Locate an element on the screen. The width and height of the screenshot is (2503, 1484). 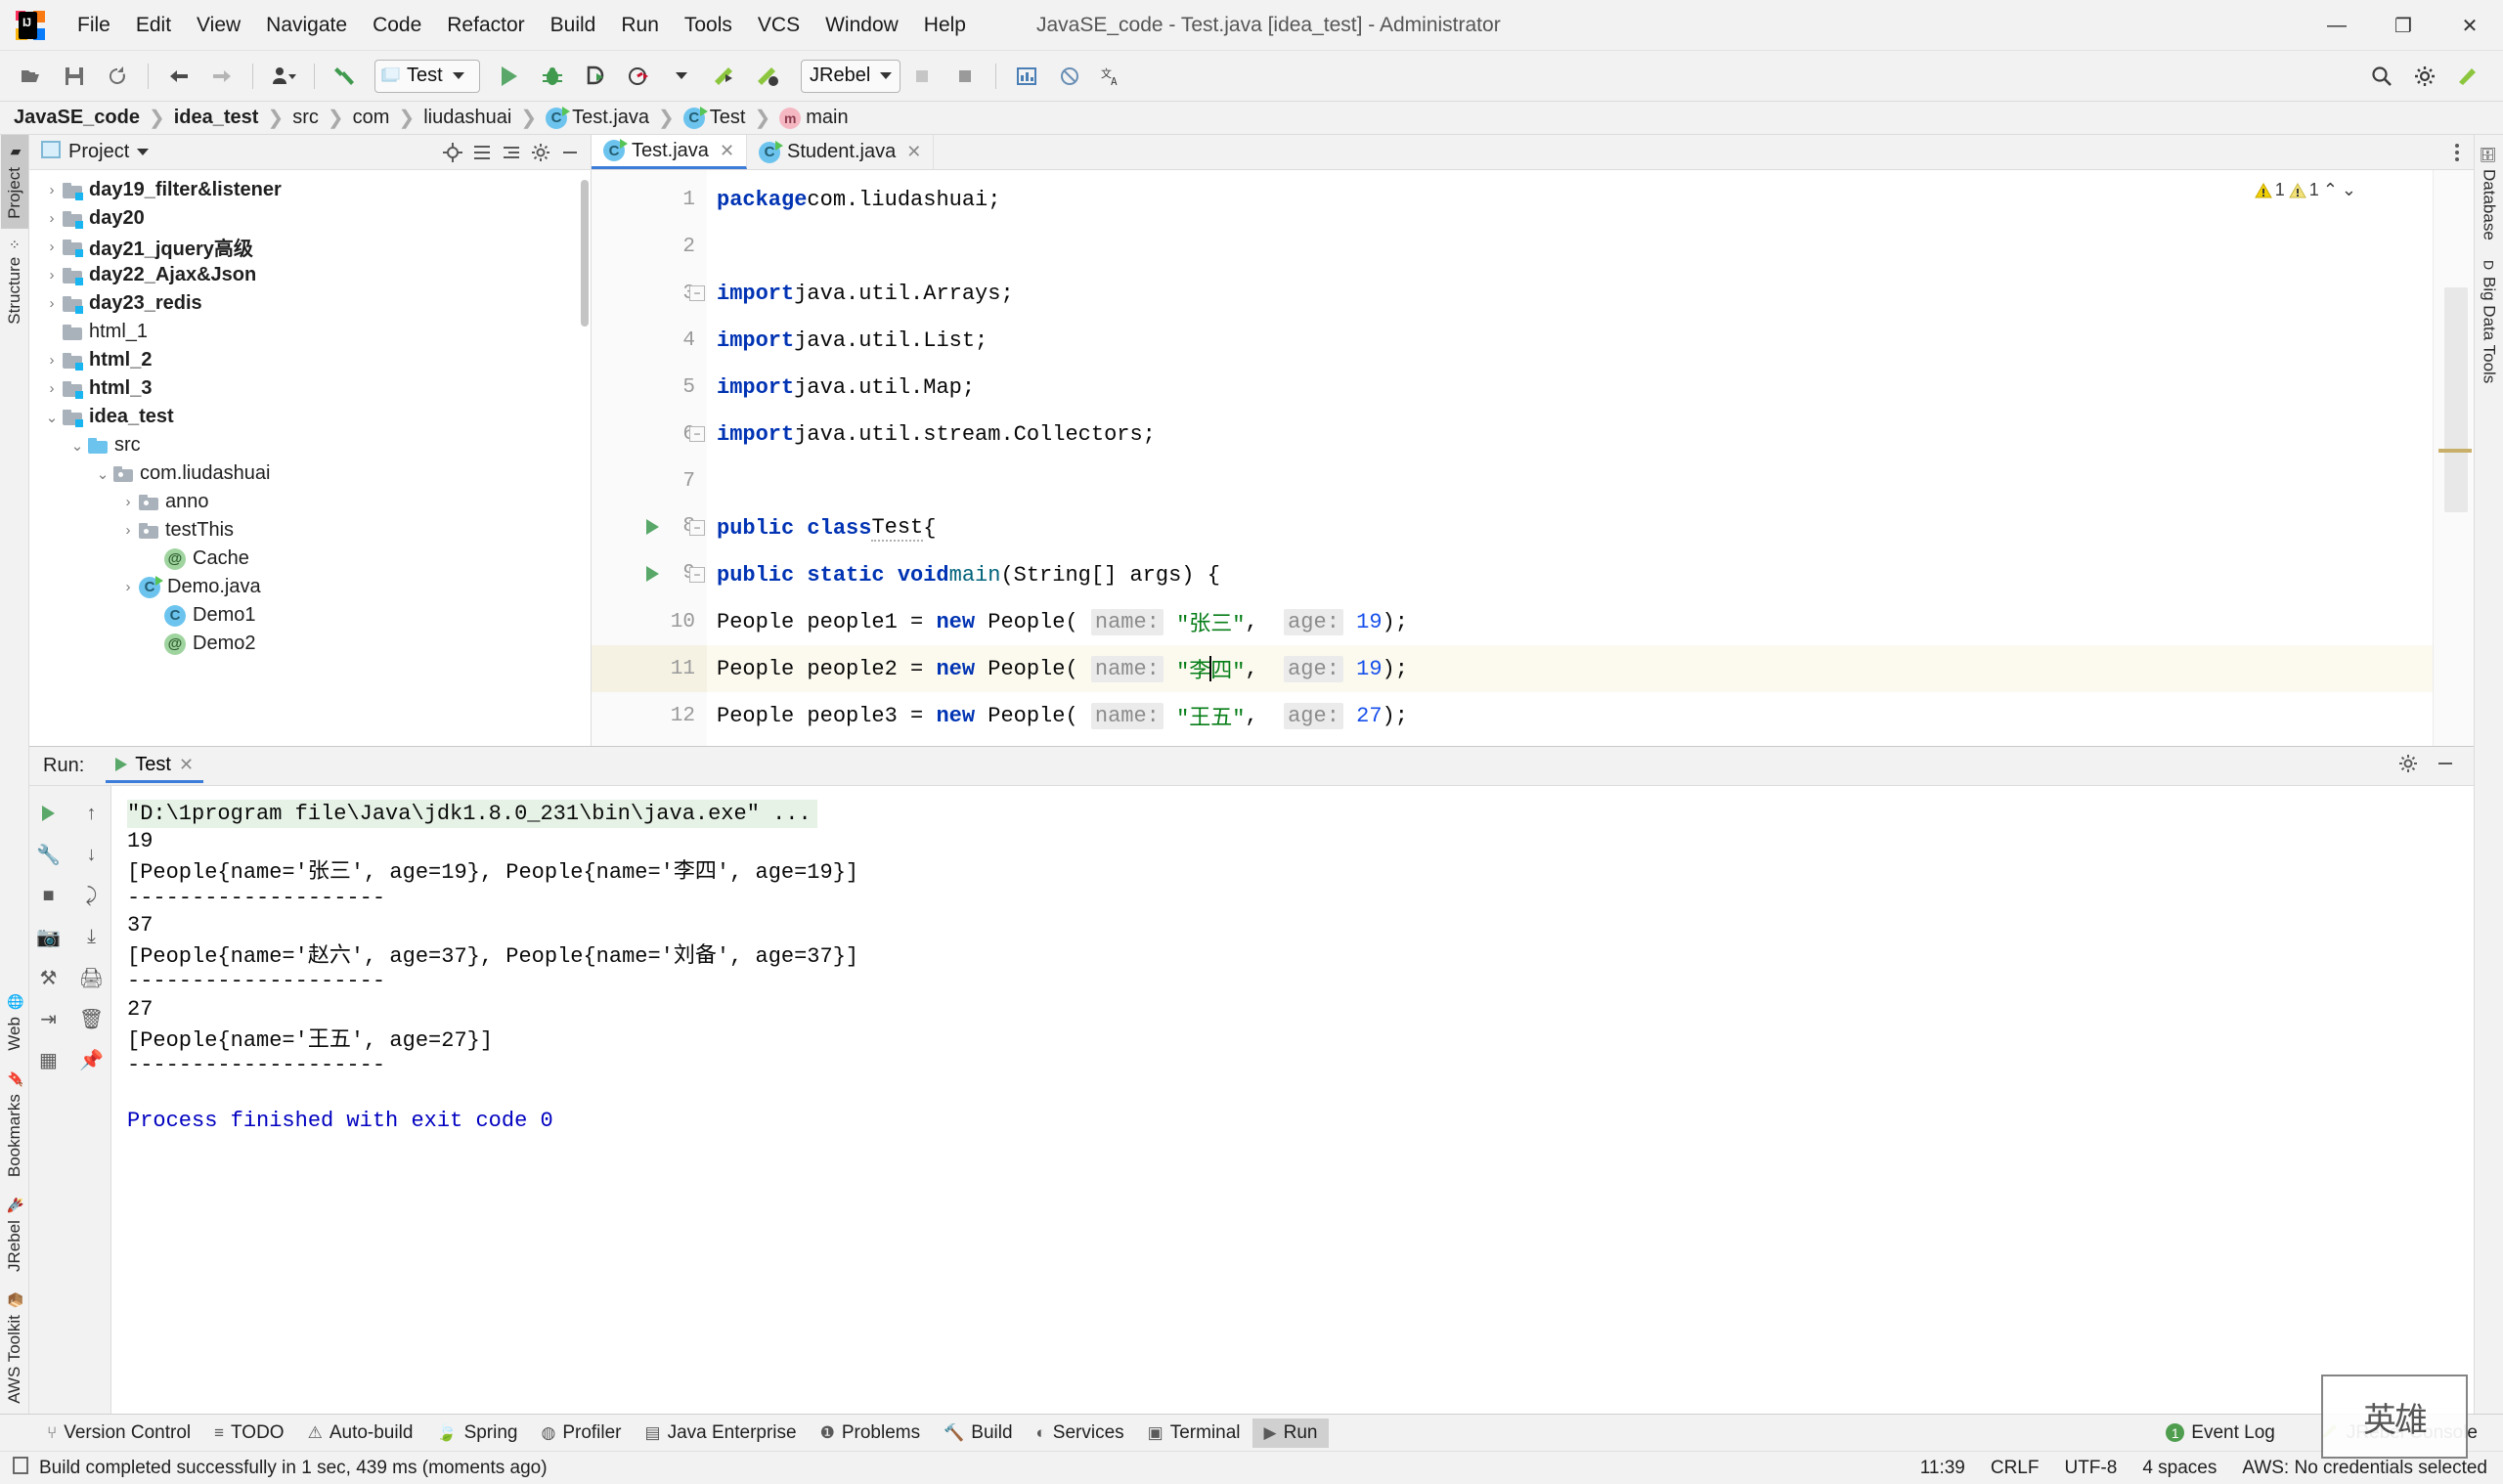
build-project-button is located at coordinates (345, 76).